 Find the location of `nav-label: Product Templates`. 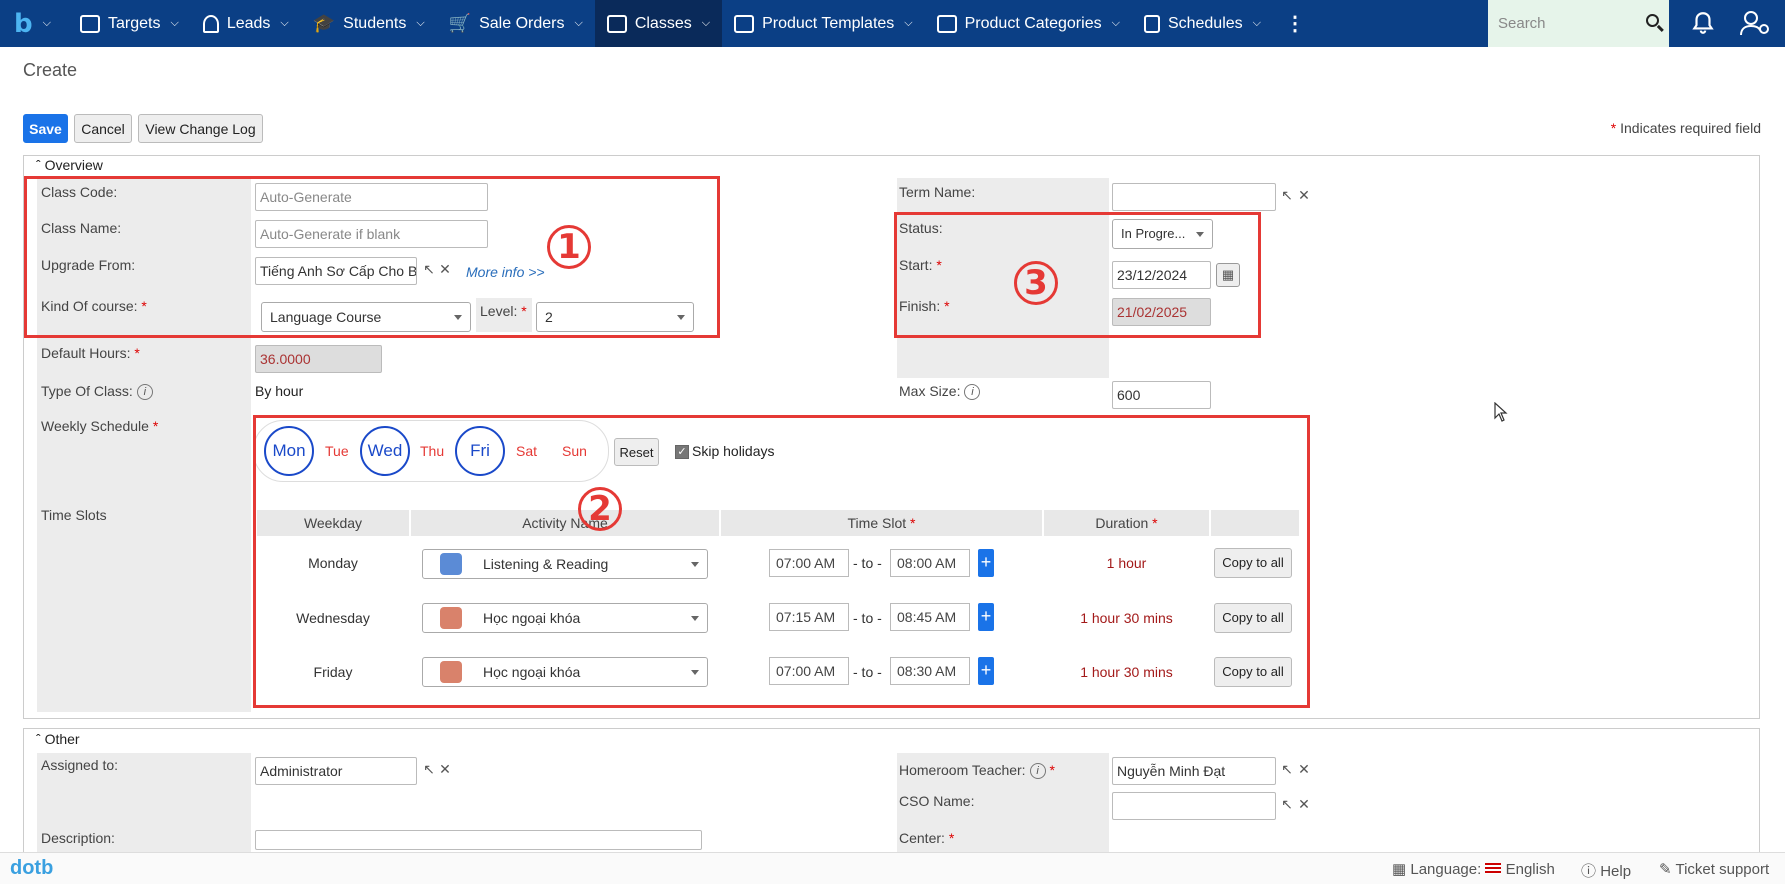

nav-label: Product Templates is located at coordinates (828, 23).